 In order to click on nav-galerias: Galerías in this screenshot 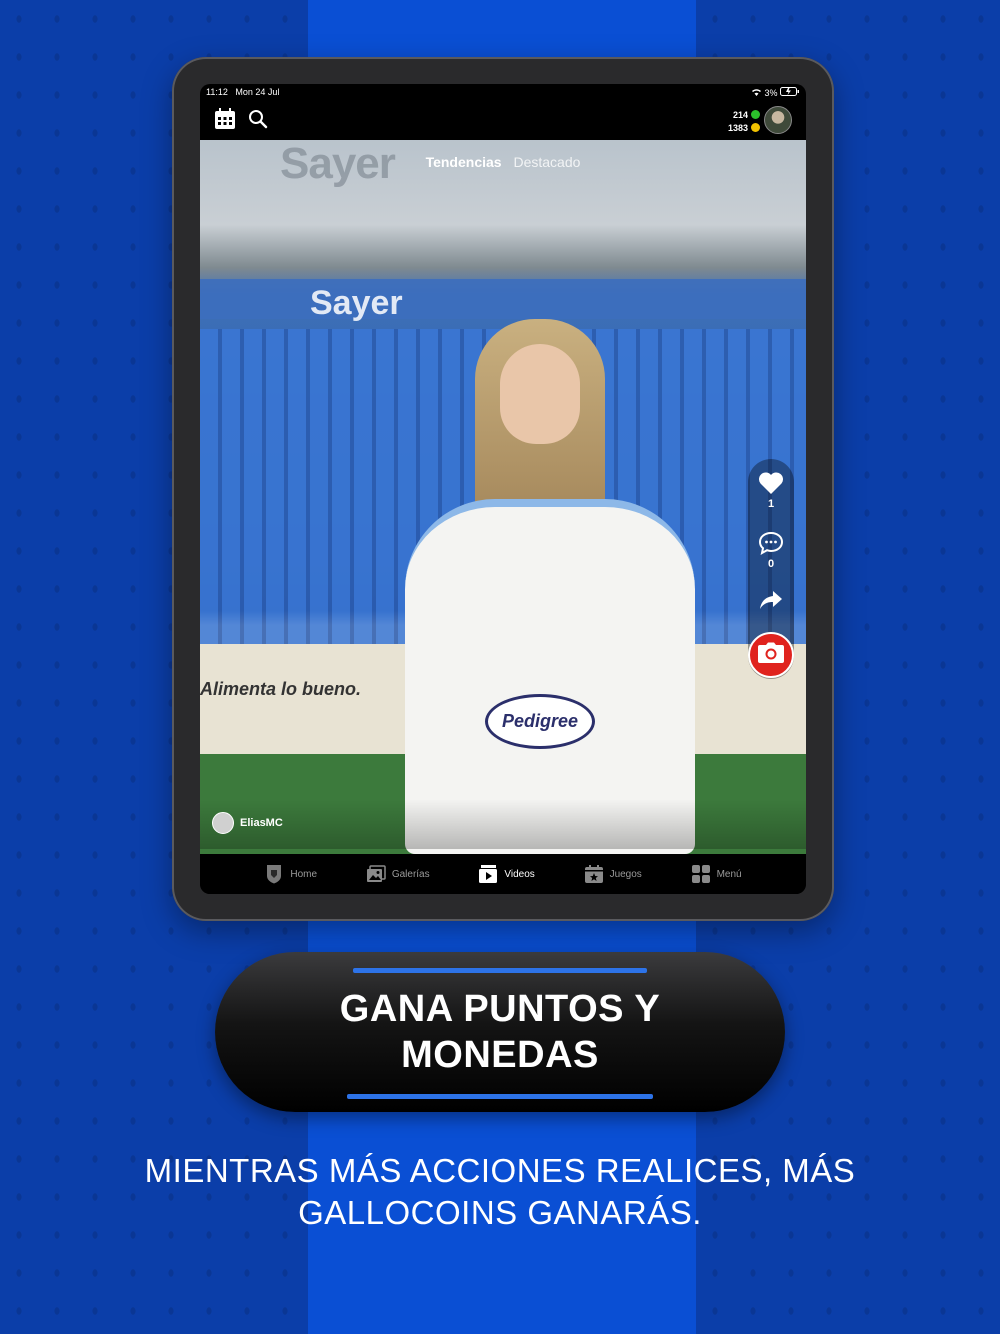, I will do `click(398, 874)`.